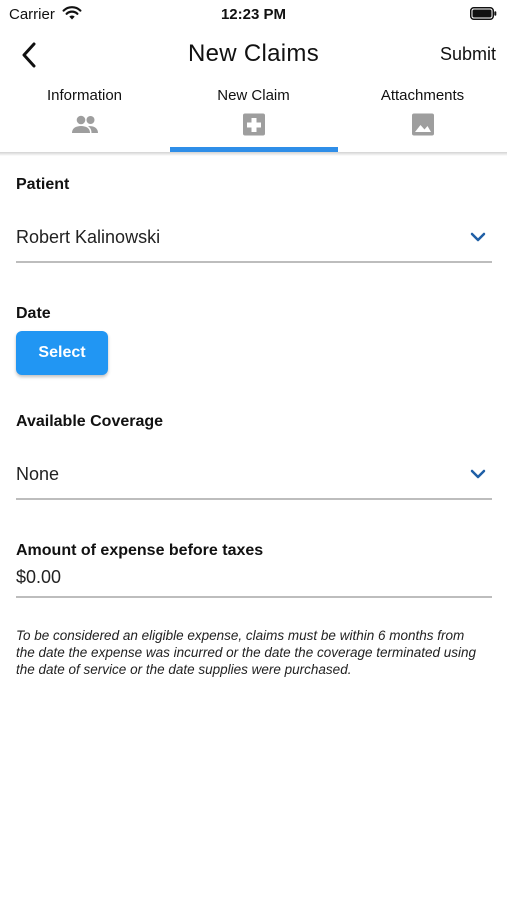 The width and height of the screenshot is (507, 900). I want to click on image-icon, so click(422, 124).